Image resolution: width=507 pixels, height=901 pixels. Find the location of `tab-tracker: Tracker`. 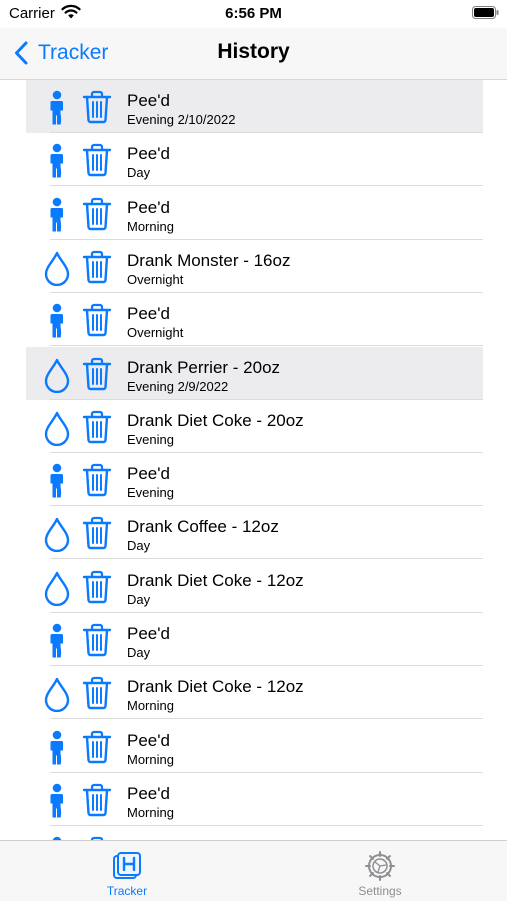

tab-tracker: Tracker is located at coordinates (127, 875).